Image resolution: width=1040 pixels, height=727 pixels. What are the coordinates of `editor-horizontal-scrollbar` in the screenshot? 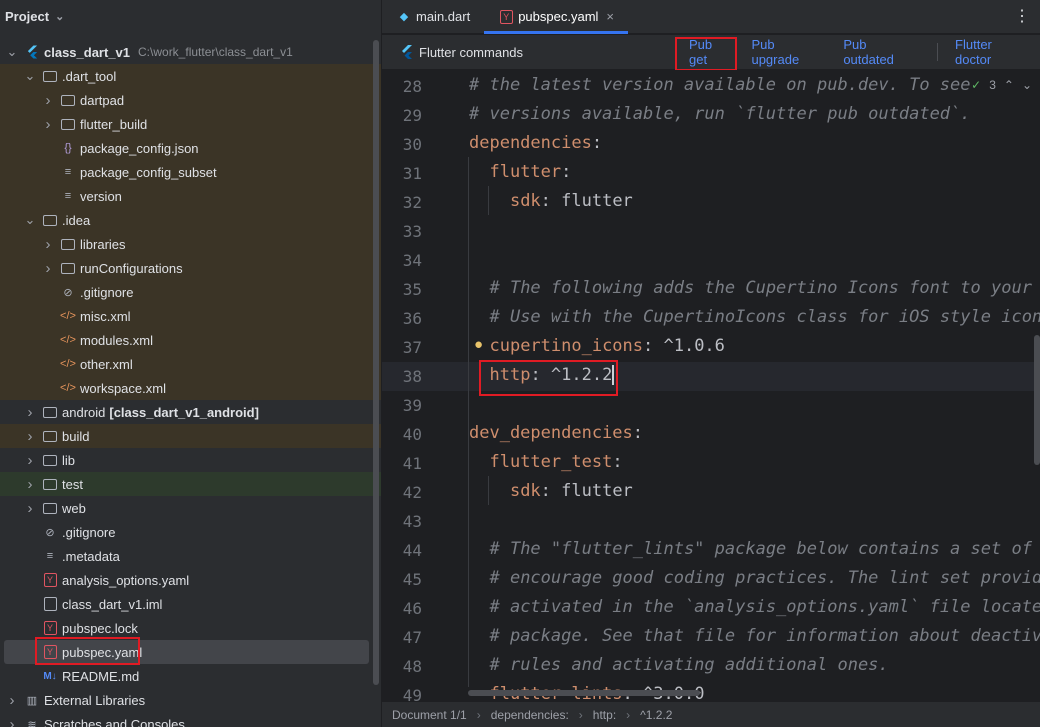 It's located at (584, 693).